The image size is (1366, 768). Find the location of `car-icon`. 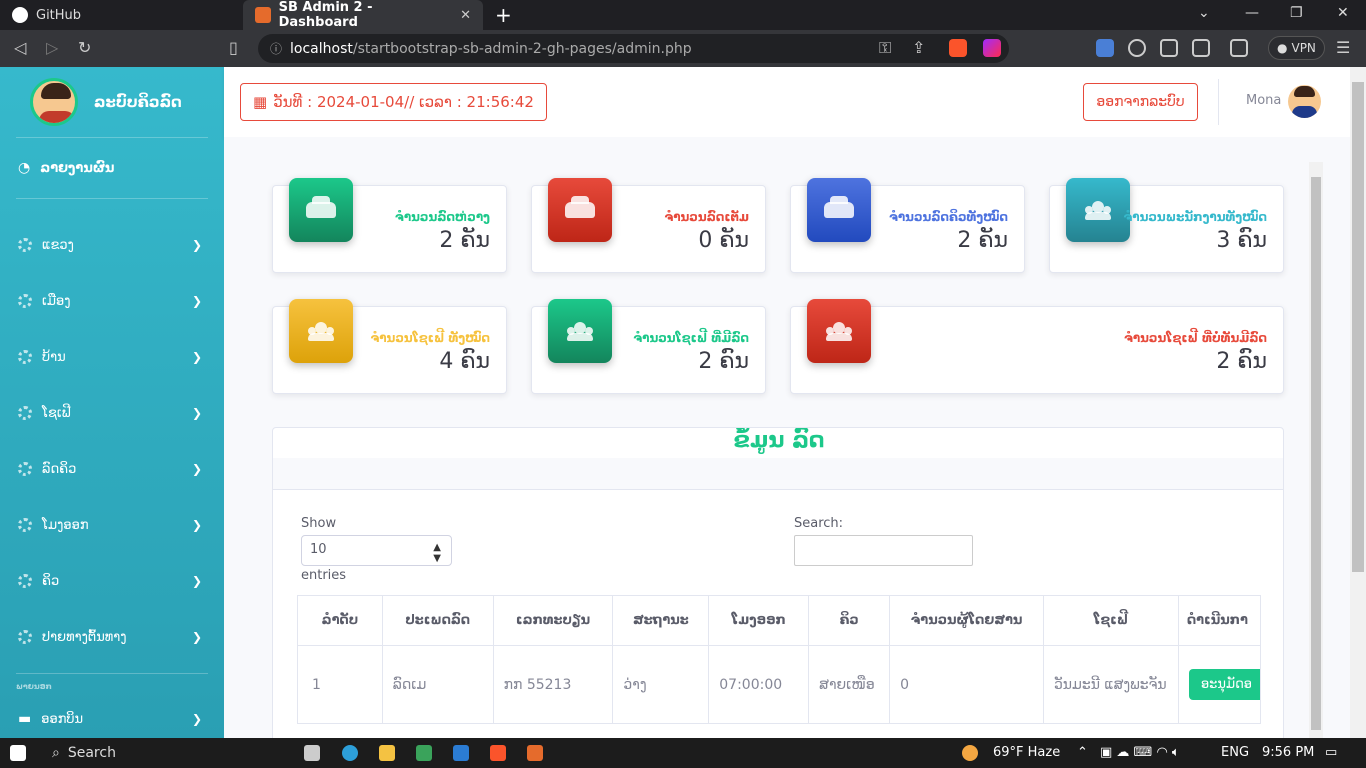

car-icon is located at coordinates (580, 210).